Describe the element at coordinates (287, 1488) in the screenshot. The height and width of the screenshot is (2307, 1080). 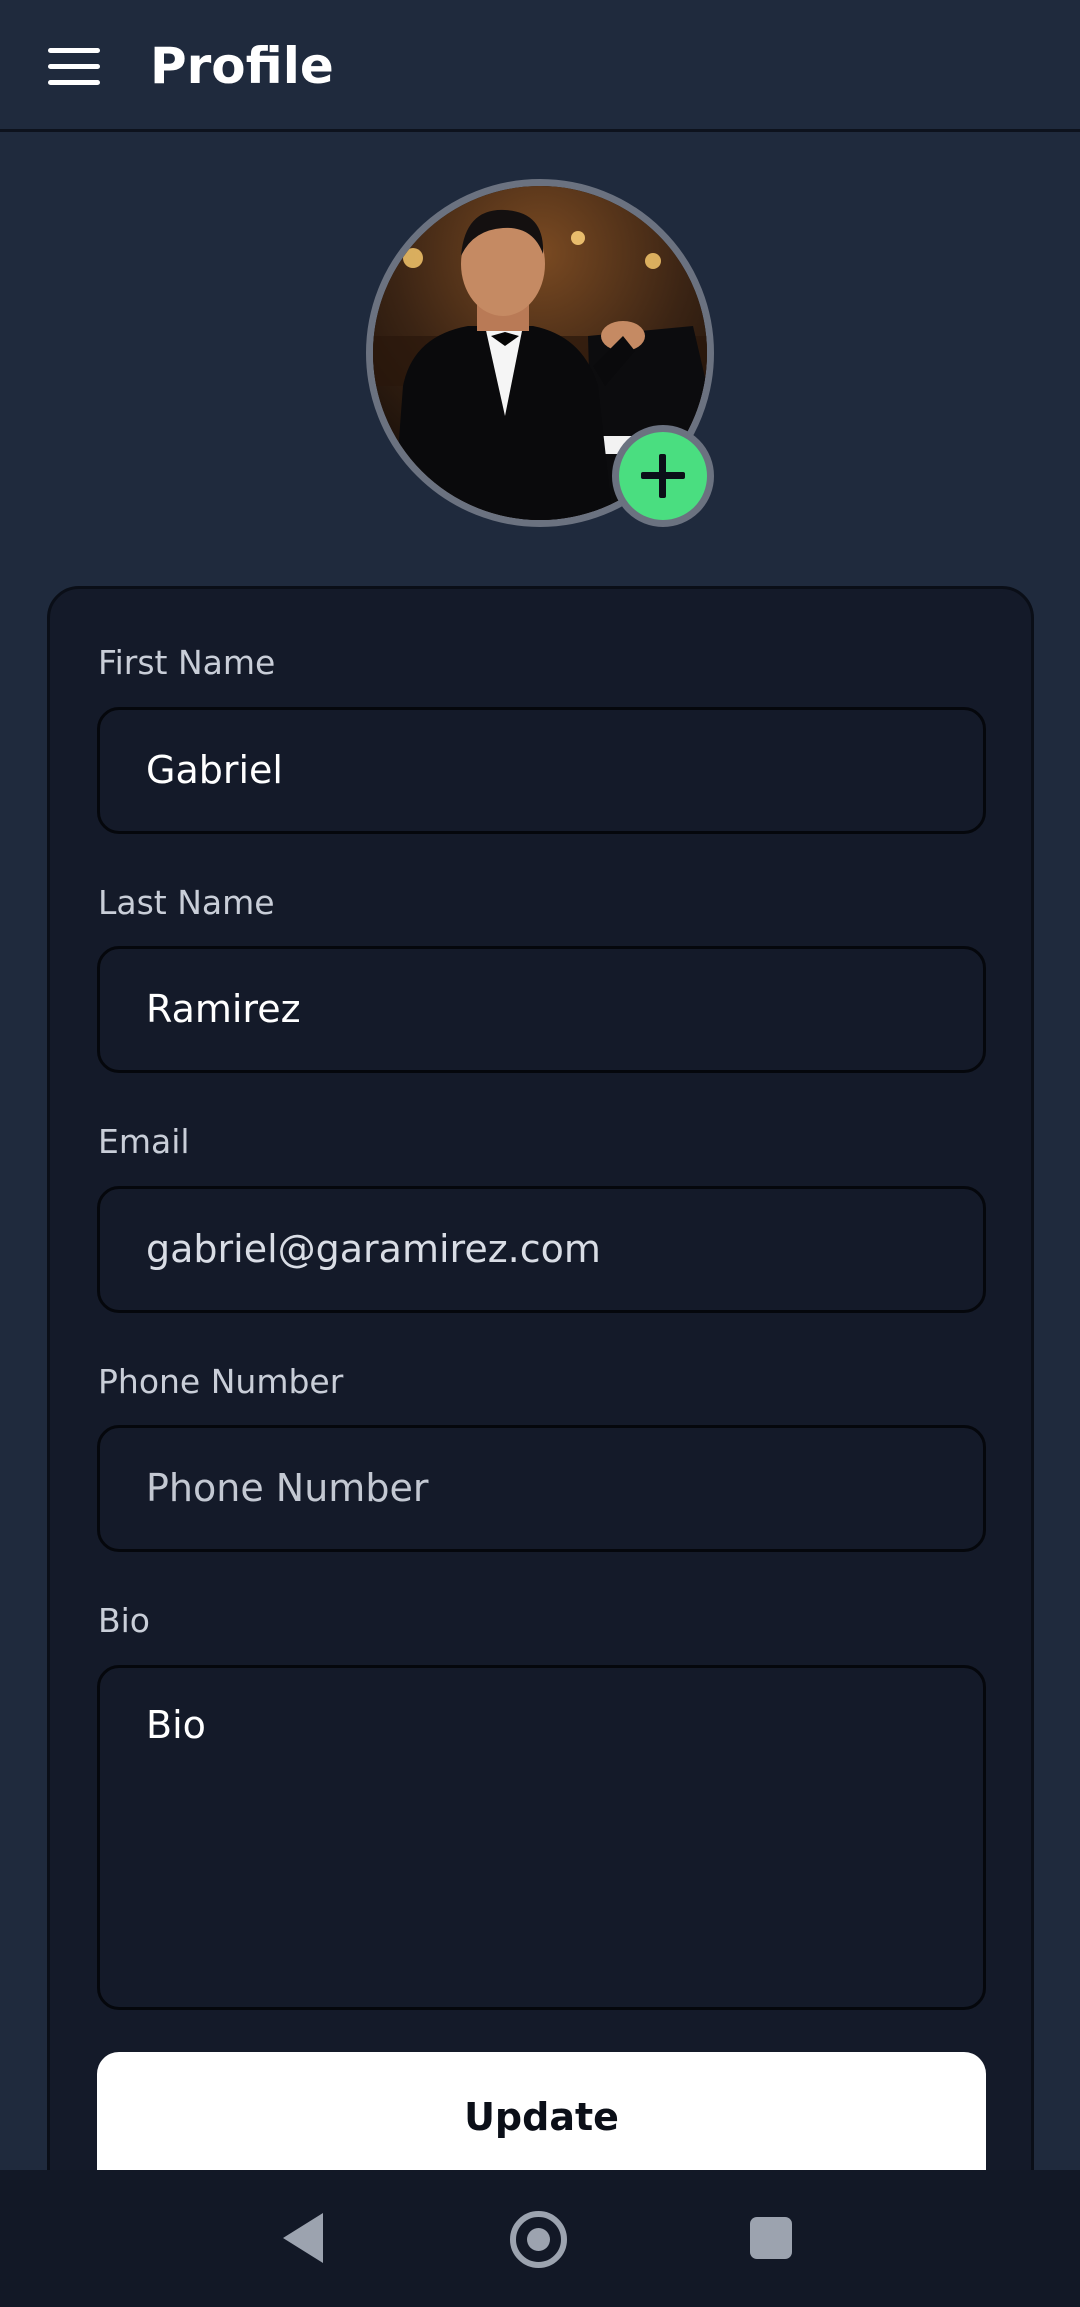
I see `phone-number-placeholder: Phone Number` at that location.